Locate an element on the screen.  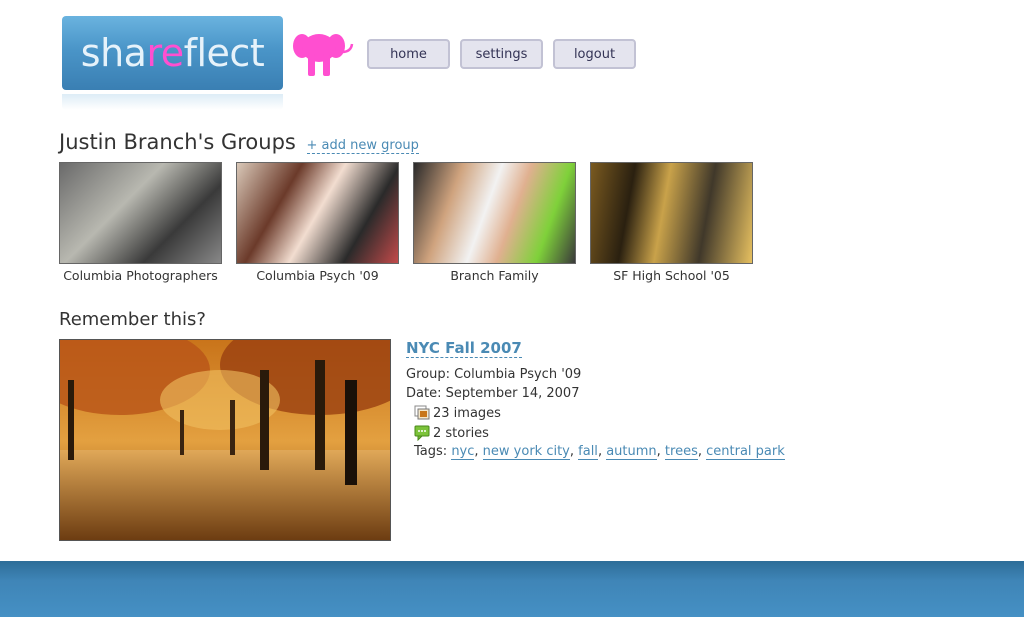
tags-label: Tags: is located at coordinates (431, 451).